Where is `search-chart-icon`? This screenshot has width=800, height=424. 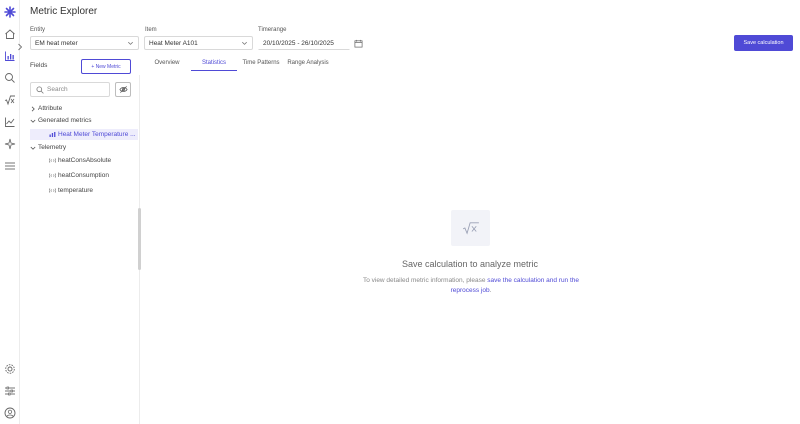 search-chart-icon is located at coordinates (10, 78).